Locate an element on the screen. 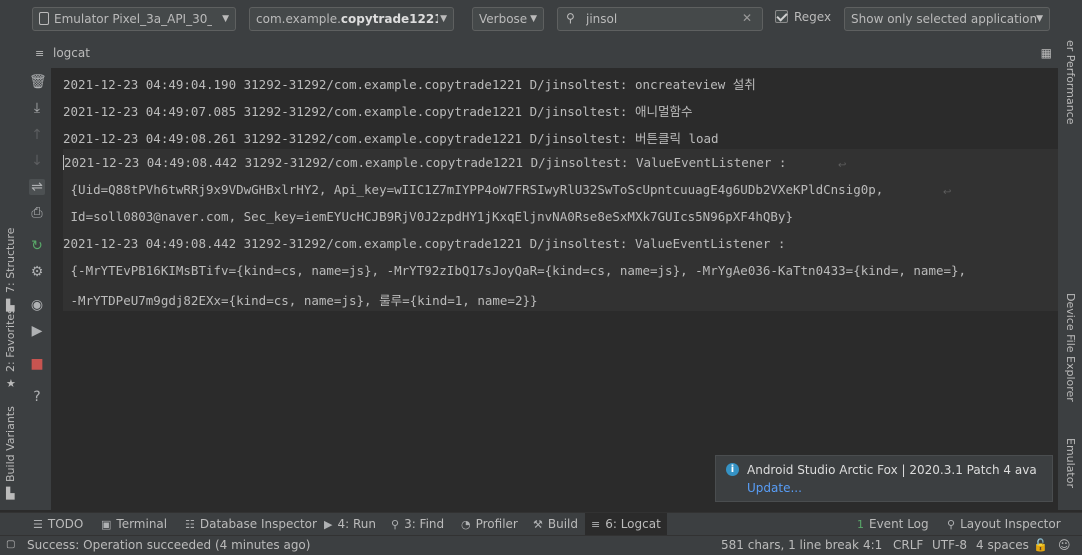  build-variants-icon: ▙ is located at coordinates (10, 493).